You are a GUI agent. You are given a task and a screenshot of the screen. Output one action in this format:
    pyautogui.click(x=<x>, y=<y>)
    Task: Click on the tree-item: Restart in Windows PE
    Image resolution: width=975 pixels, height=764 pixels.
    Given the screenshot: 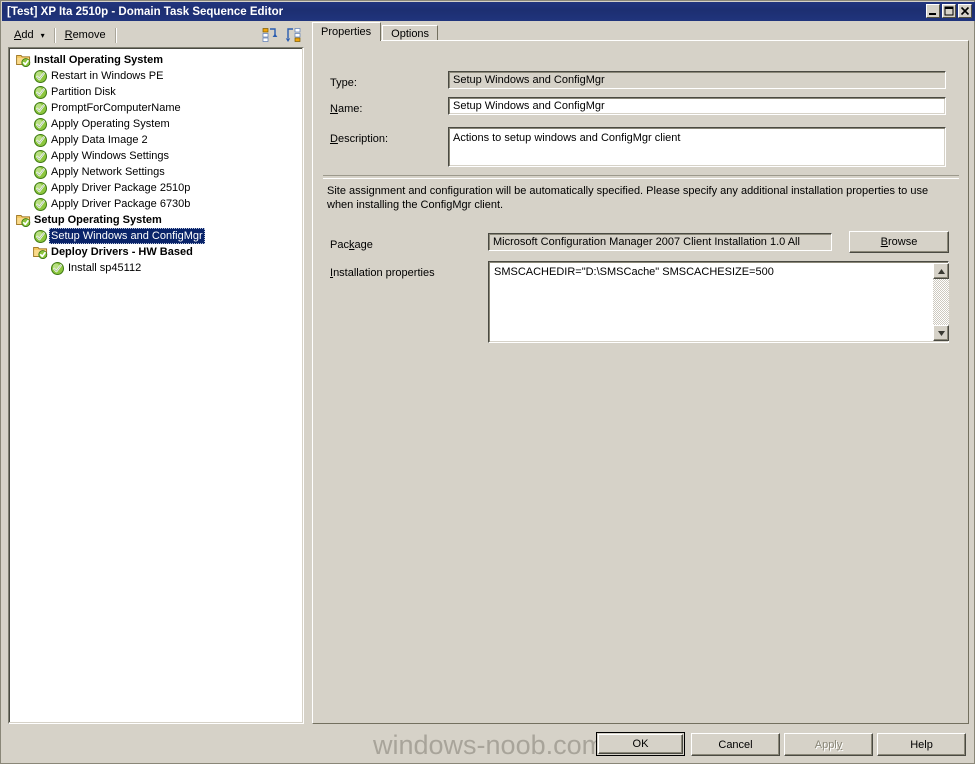 What is the action you would take?
    pyautogui.click(x=156, y=76)
    